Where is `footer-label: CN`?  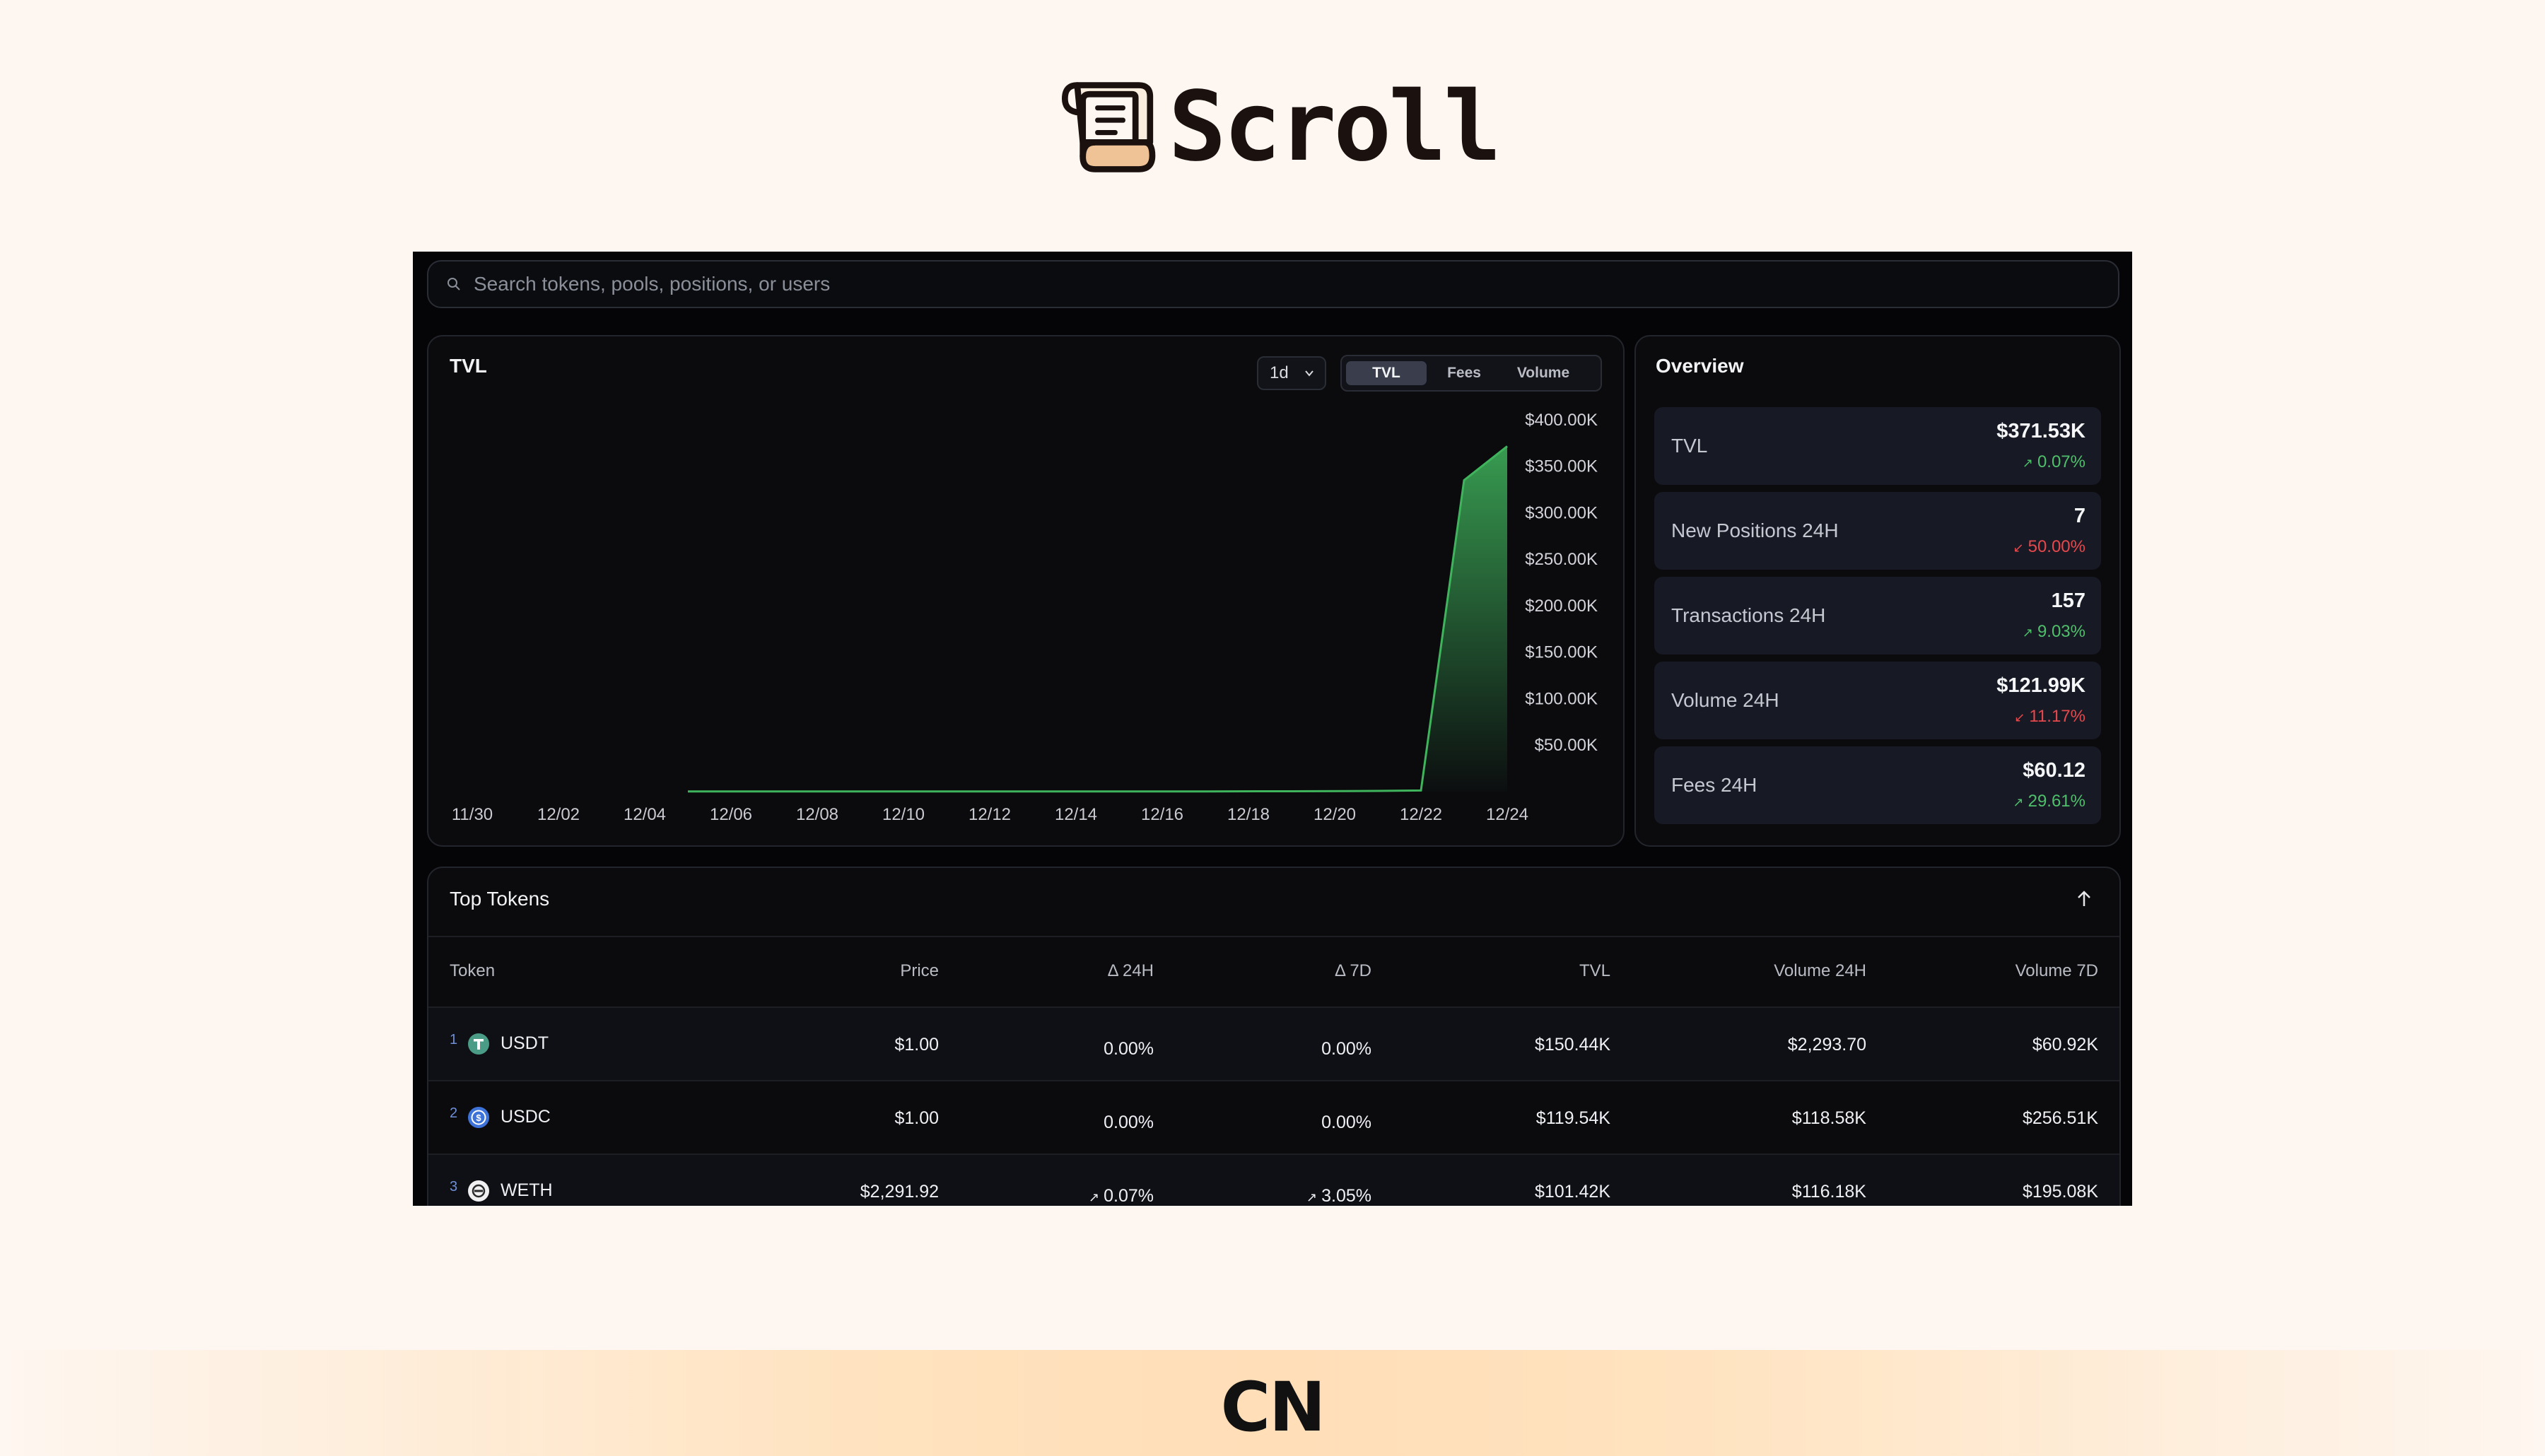 footer-label: CN is located at coordinates (1273, 1408).